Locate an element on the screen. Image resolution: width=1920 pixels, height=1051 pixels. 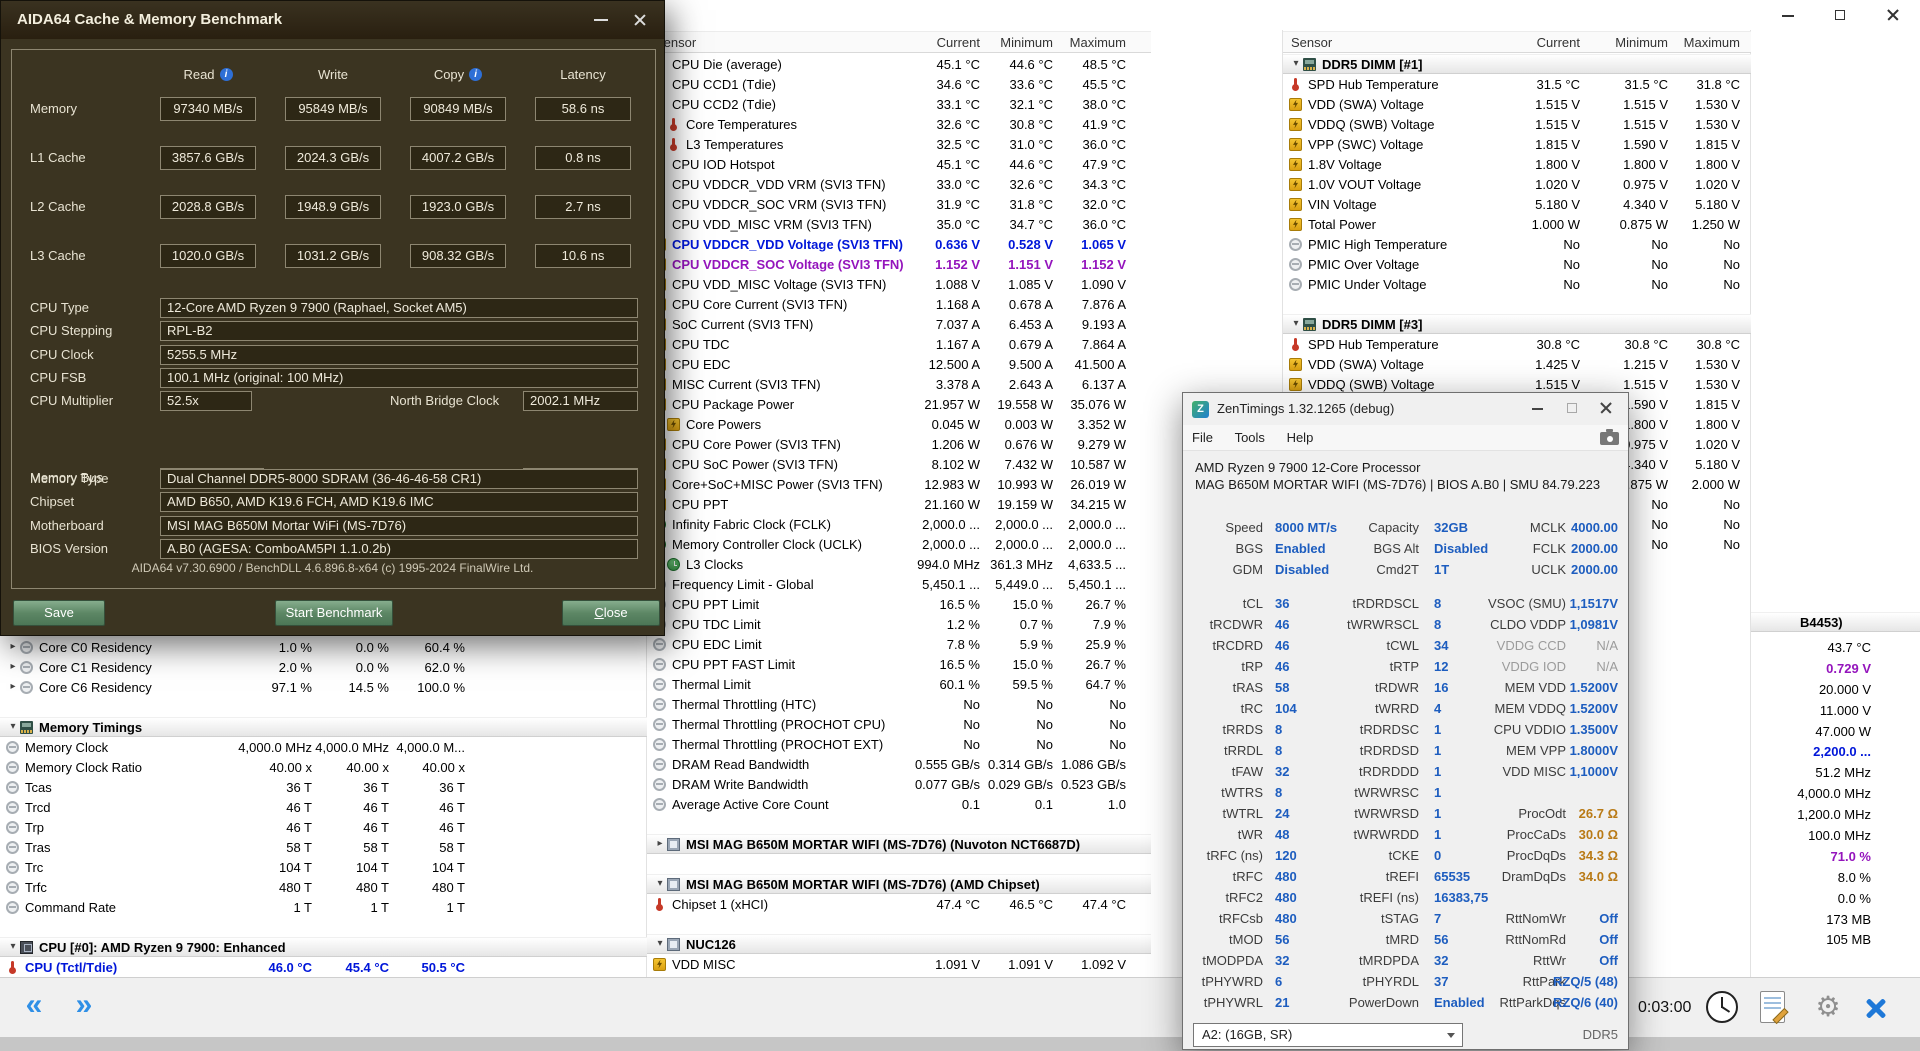
header-current: Current is located at coordinates (943, 42).